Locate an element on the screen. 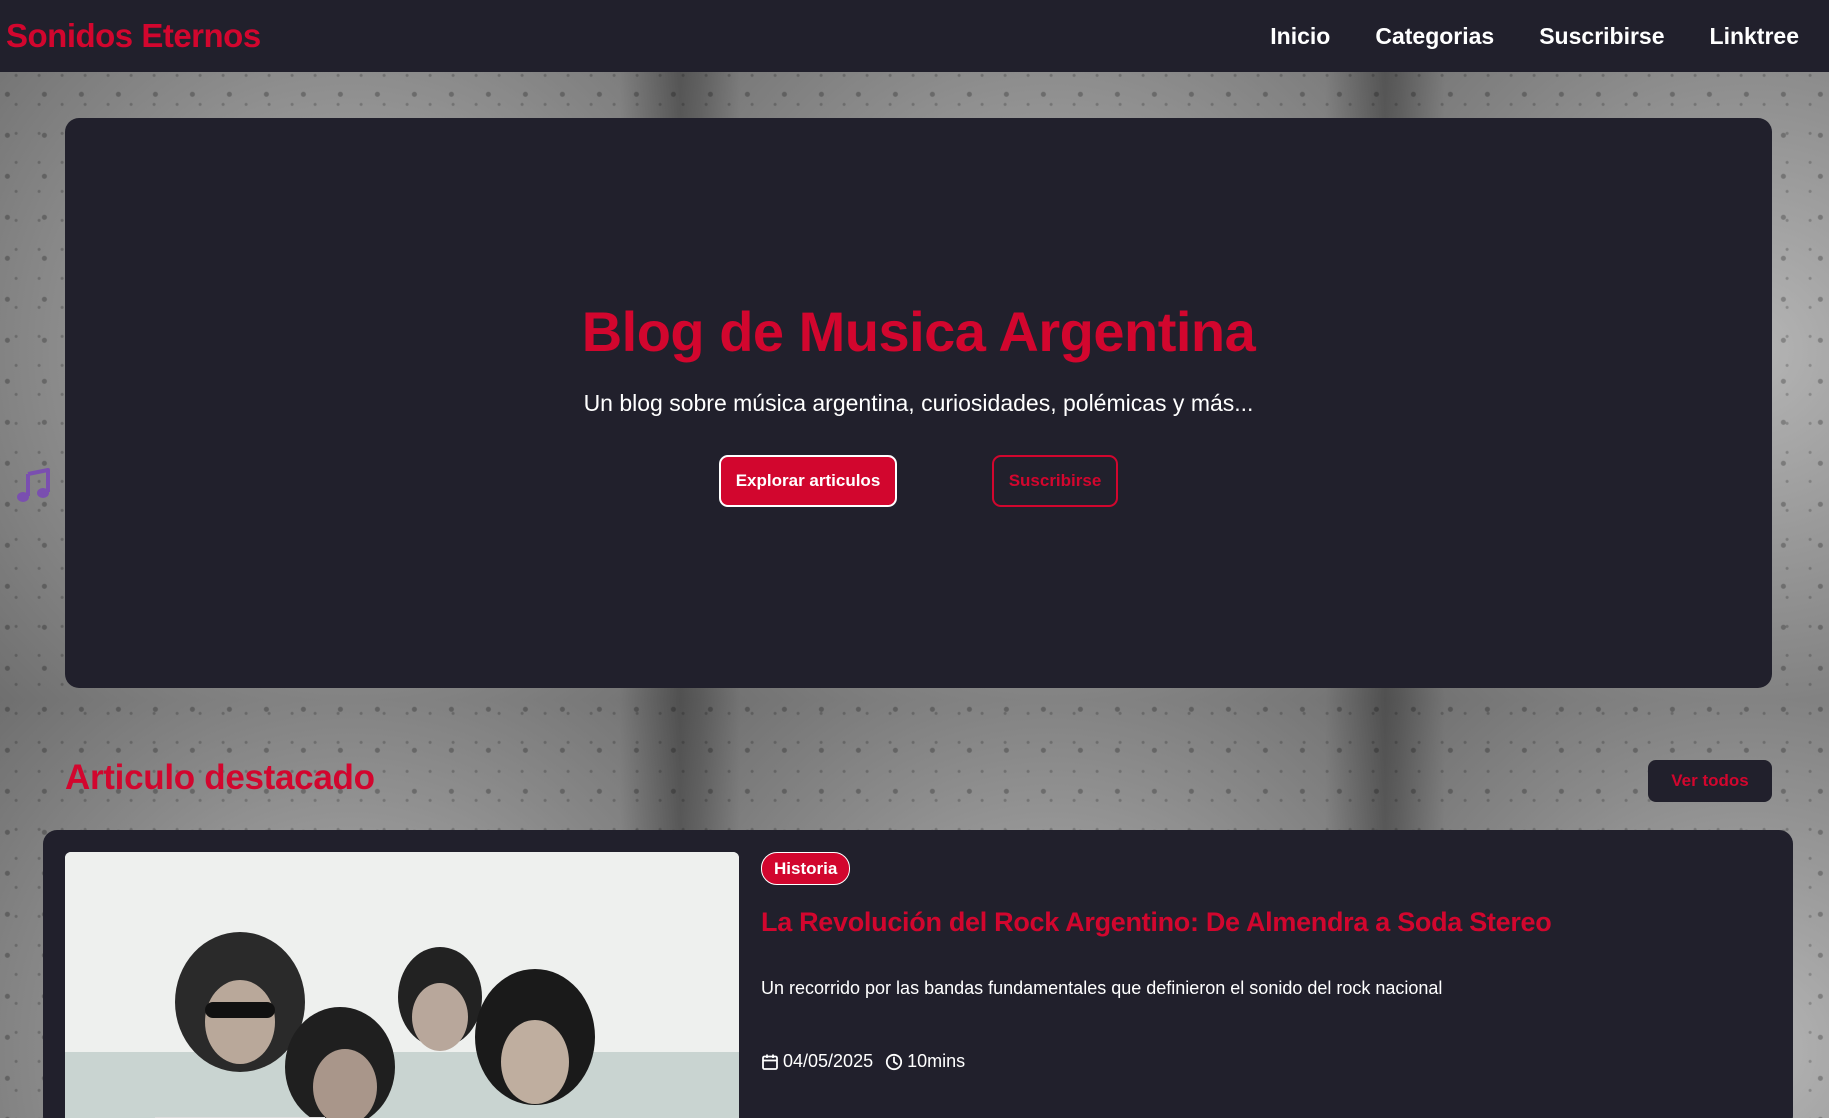 The width and height of the screenshot is (1829, 1118). hero-buttons: Explorar articulos Suscribirse is located at coordinates (918, 481).